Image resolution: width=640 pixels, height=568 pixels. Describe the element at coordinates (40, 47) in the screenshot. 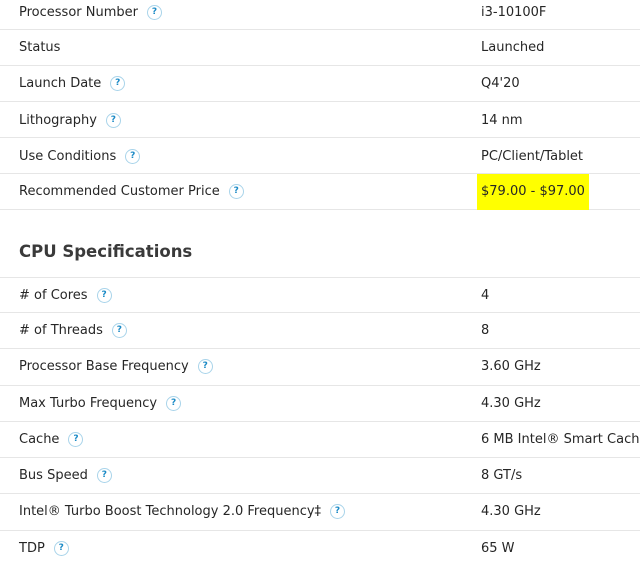

I see `spec-label: Status` at that location.